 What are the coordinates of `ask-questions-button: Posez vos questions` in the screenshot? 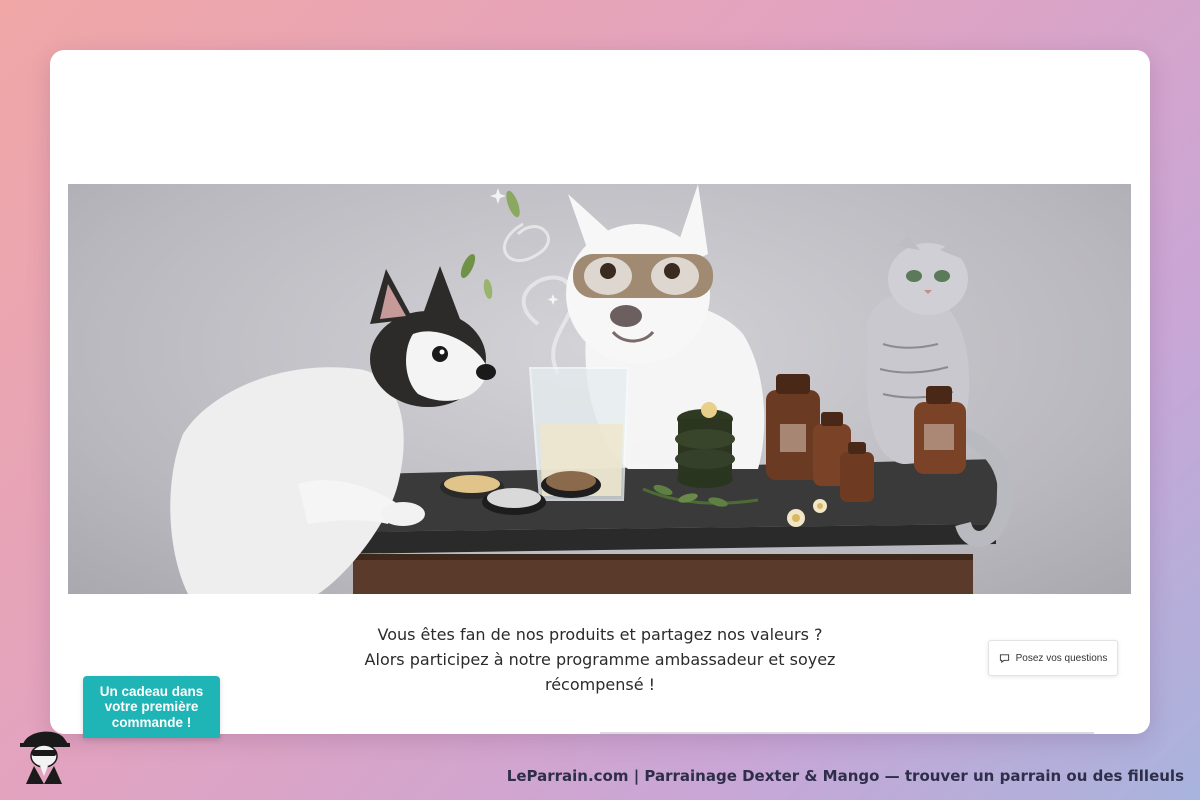 It's located at (1053, 658).